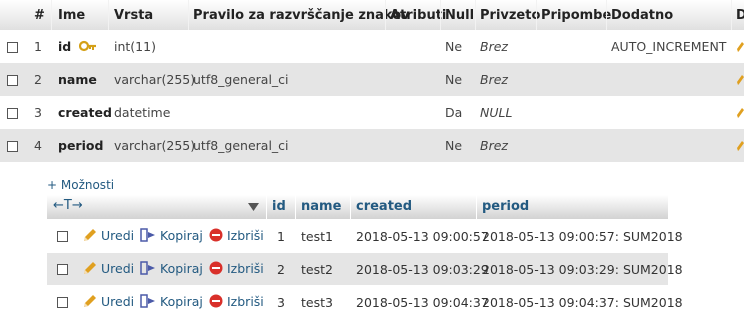 This screenshot has height=321, width=744. I want to click on cell-created: 2018-05-13 09:00:57, so click(422, 236).